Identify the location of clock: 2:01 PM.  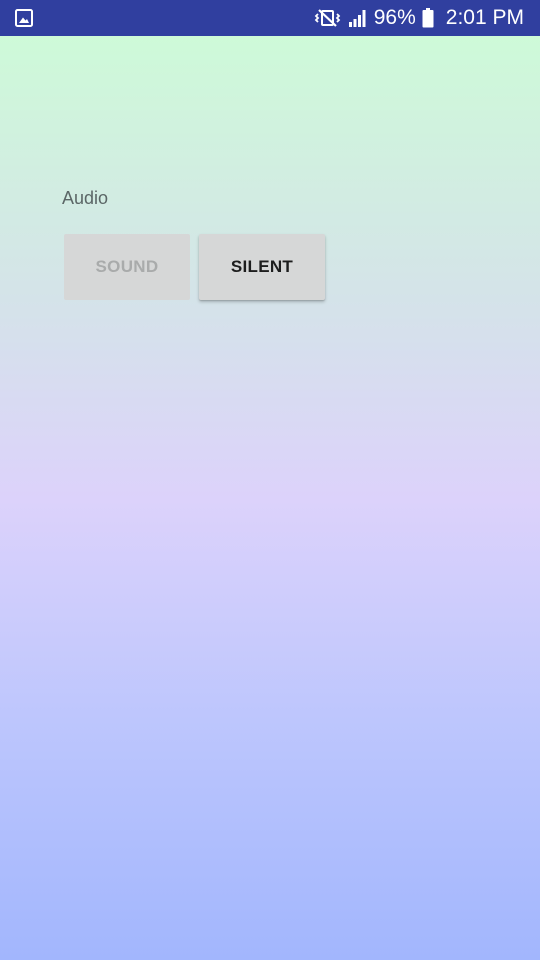
(484, 17).